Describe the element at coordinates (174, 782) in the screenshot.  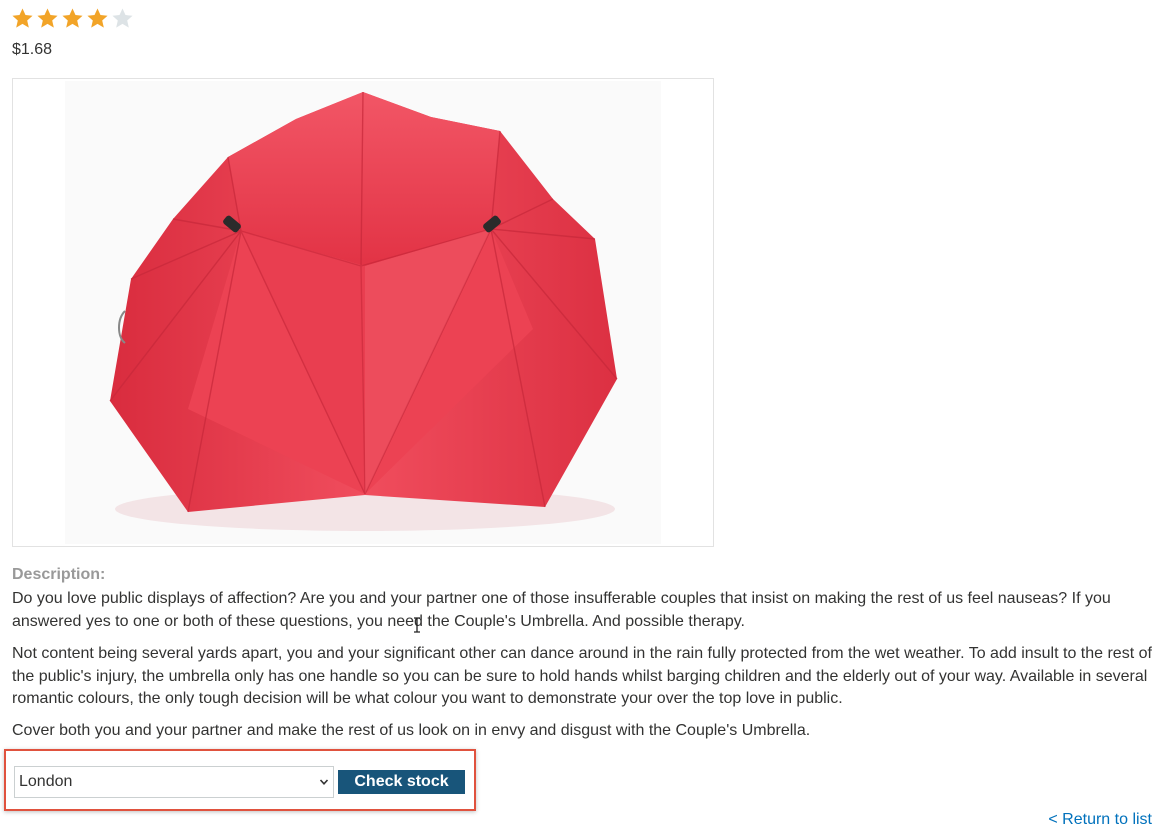
I see `store-select: London` at that location.